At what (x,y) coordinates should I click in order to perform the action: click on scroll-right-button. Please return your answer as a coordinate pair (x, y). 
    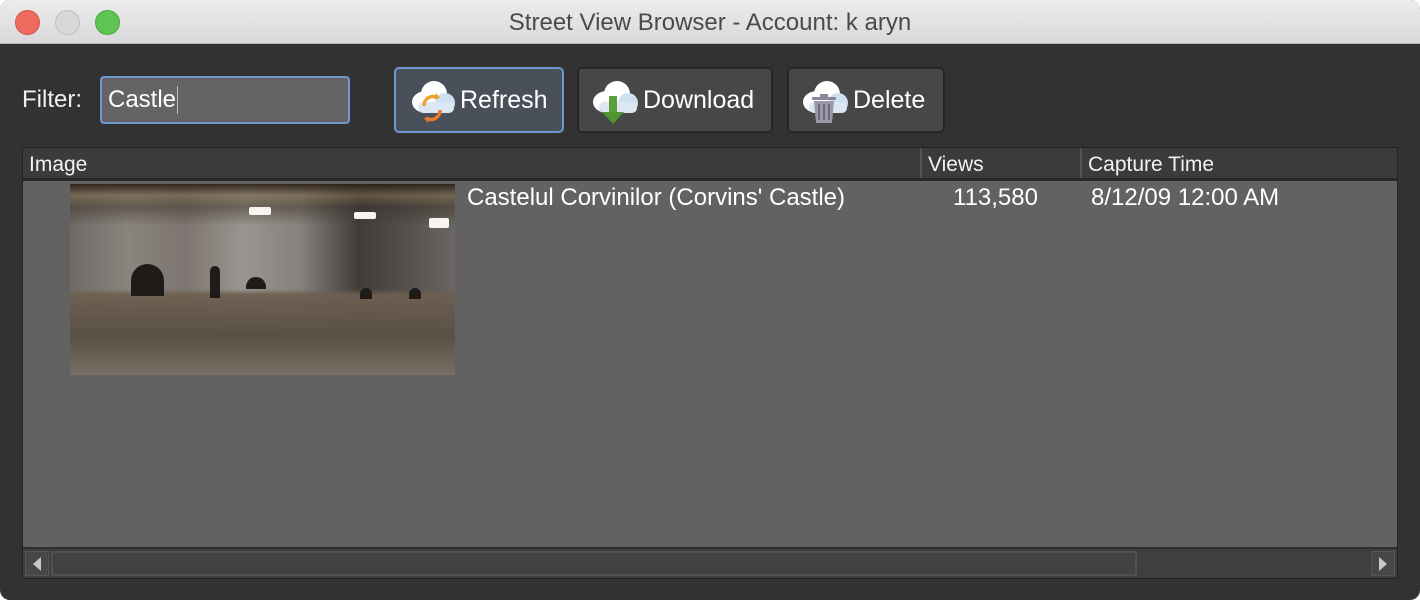
    Looking at the image, I should click on (1383, 563).